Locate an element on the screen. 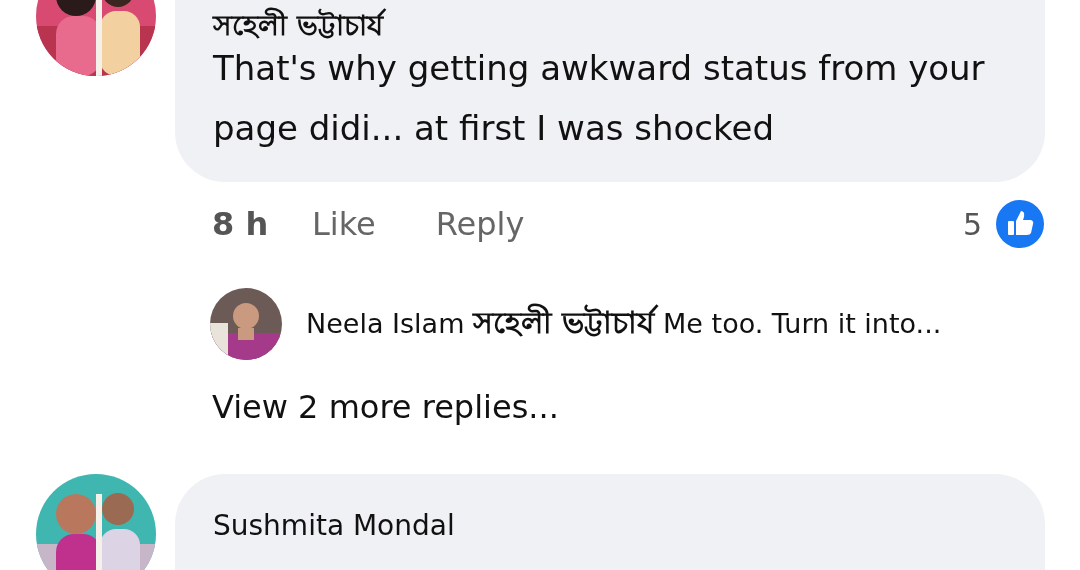  like-button: Like is located at coordinates (344, 224).